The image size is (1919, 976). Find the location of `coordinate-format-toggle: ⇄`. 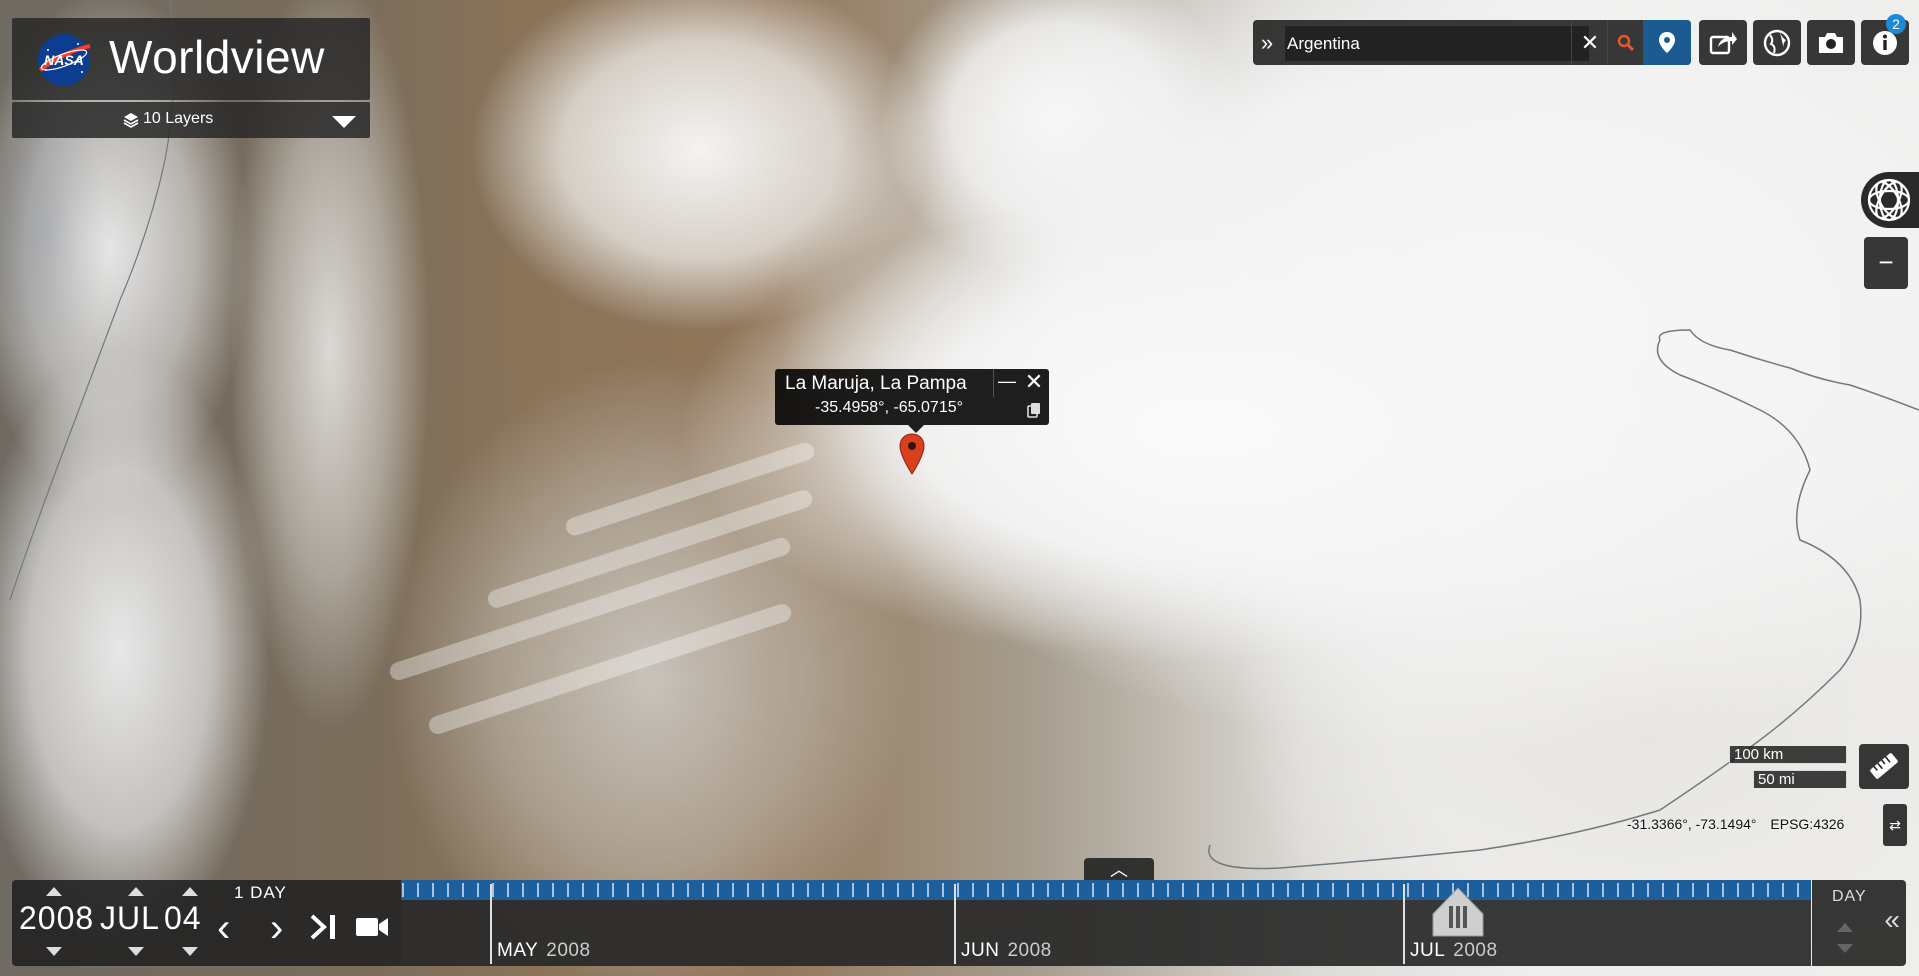

coordinate-format-toggle: ⇄ is located at coordinates (1895, 825).